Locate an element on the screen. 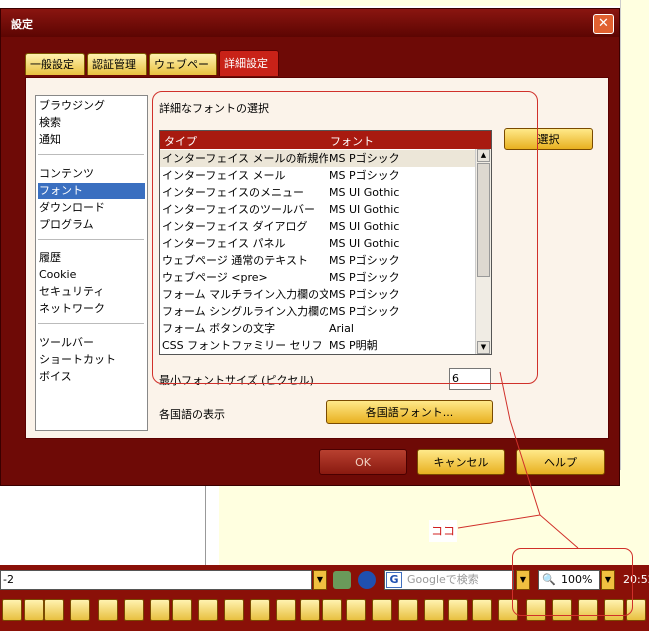 This screenshot has width=649, height=631. font-table-row: インターフェイス パネル MS UI Gothic is located at coordinates (318, 243).